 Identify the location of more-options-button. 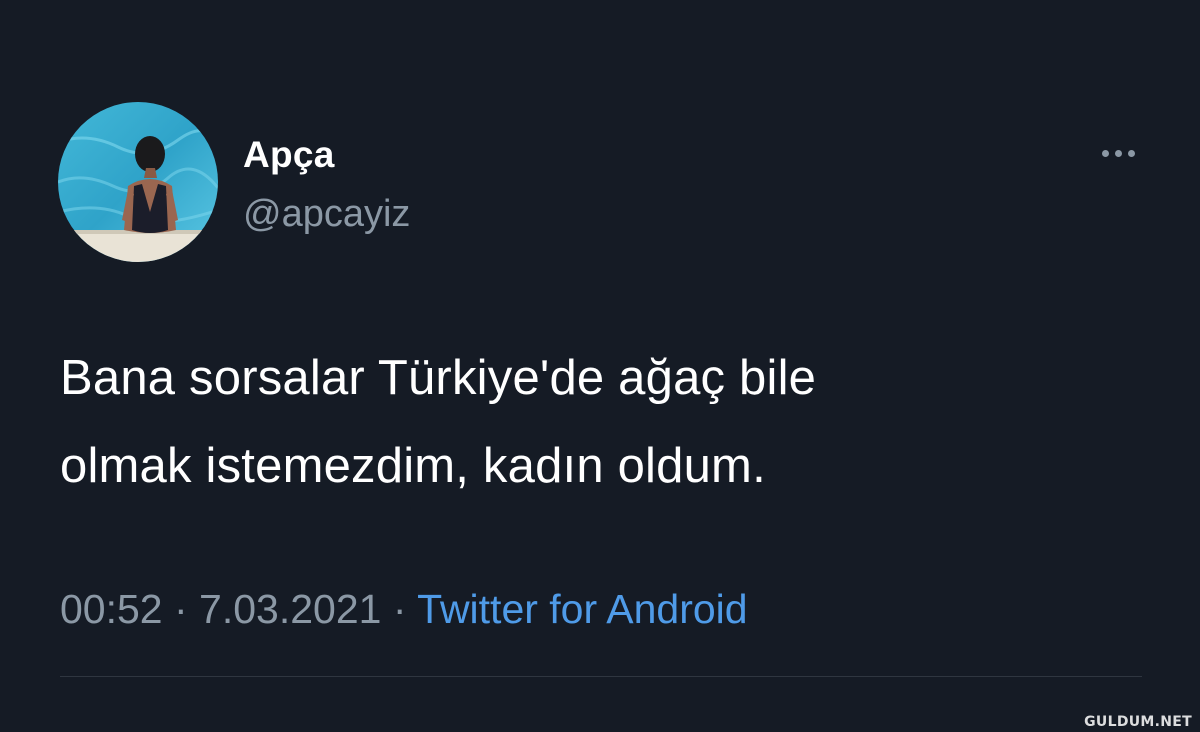
(1118, 153).